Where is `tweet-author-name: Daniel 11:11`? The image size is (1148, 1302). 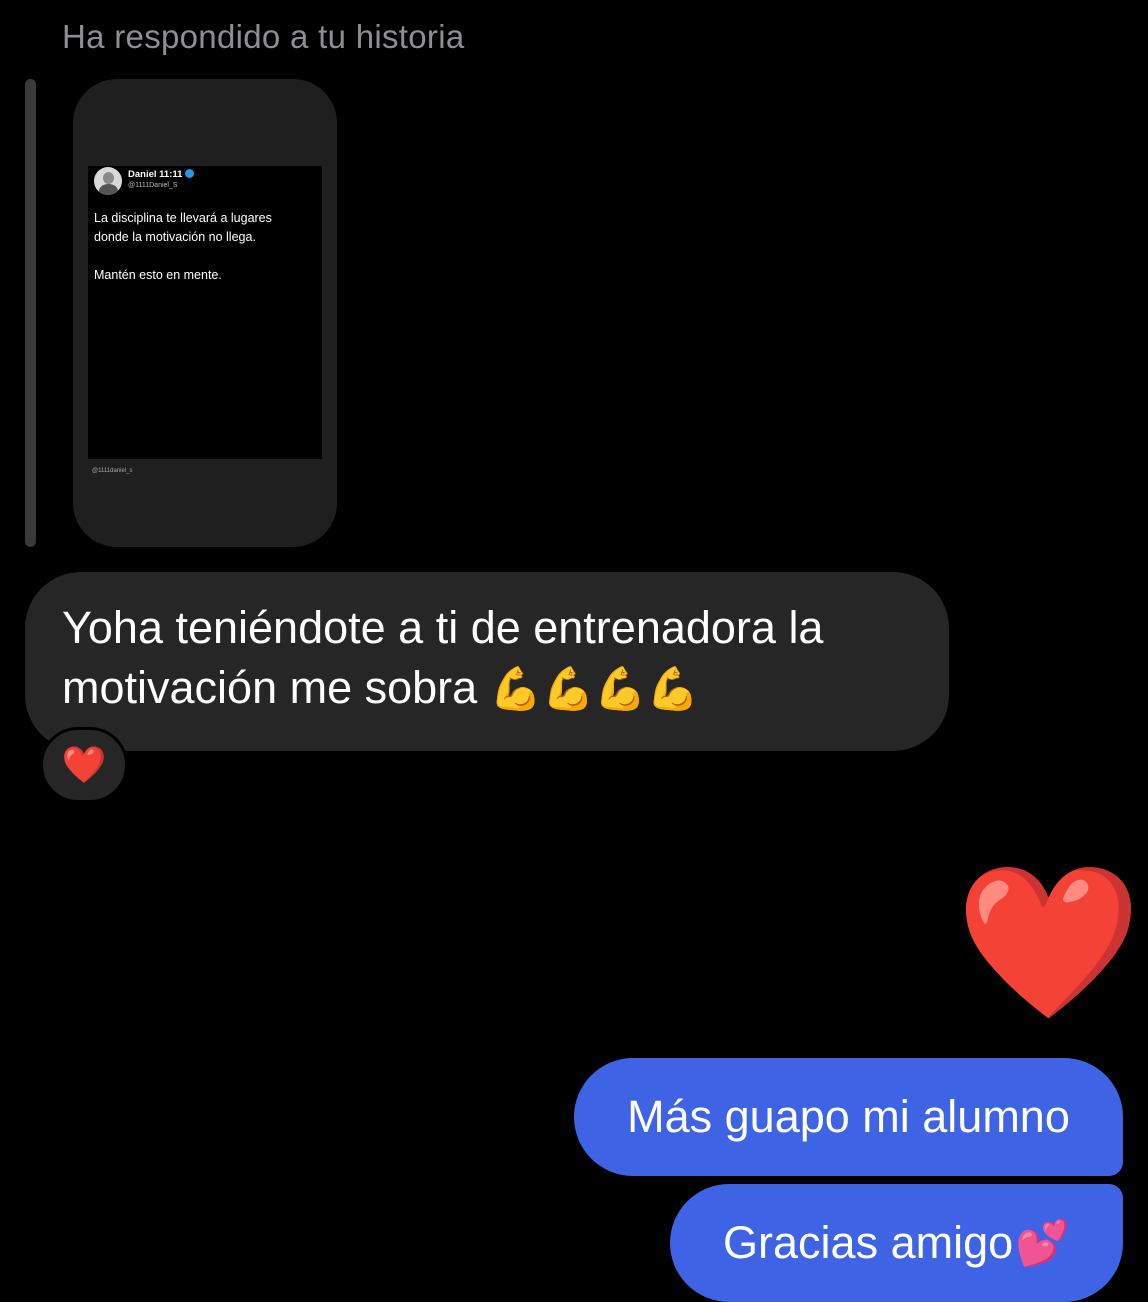 tweet-author-name: Daniel 11:11 is located at coordinates (155, 174).